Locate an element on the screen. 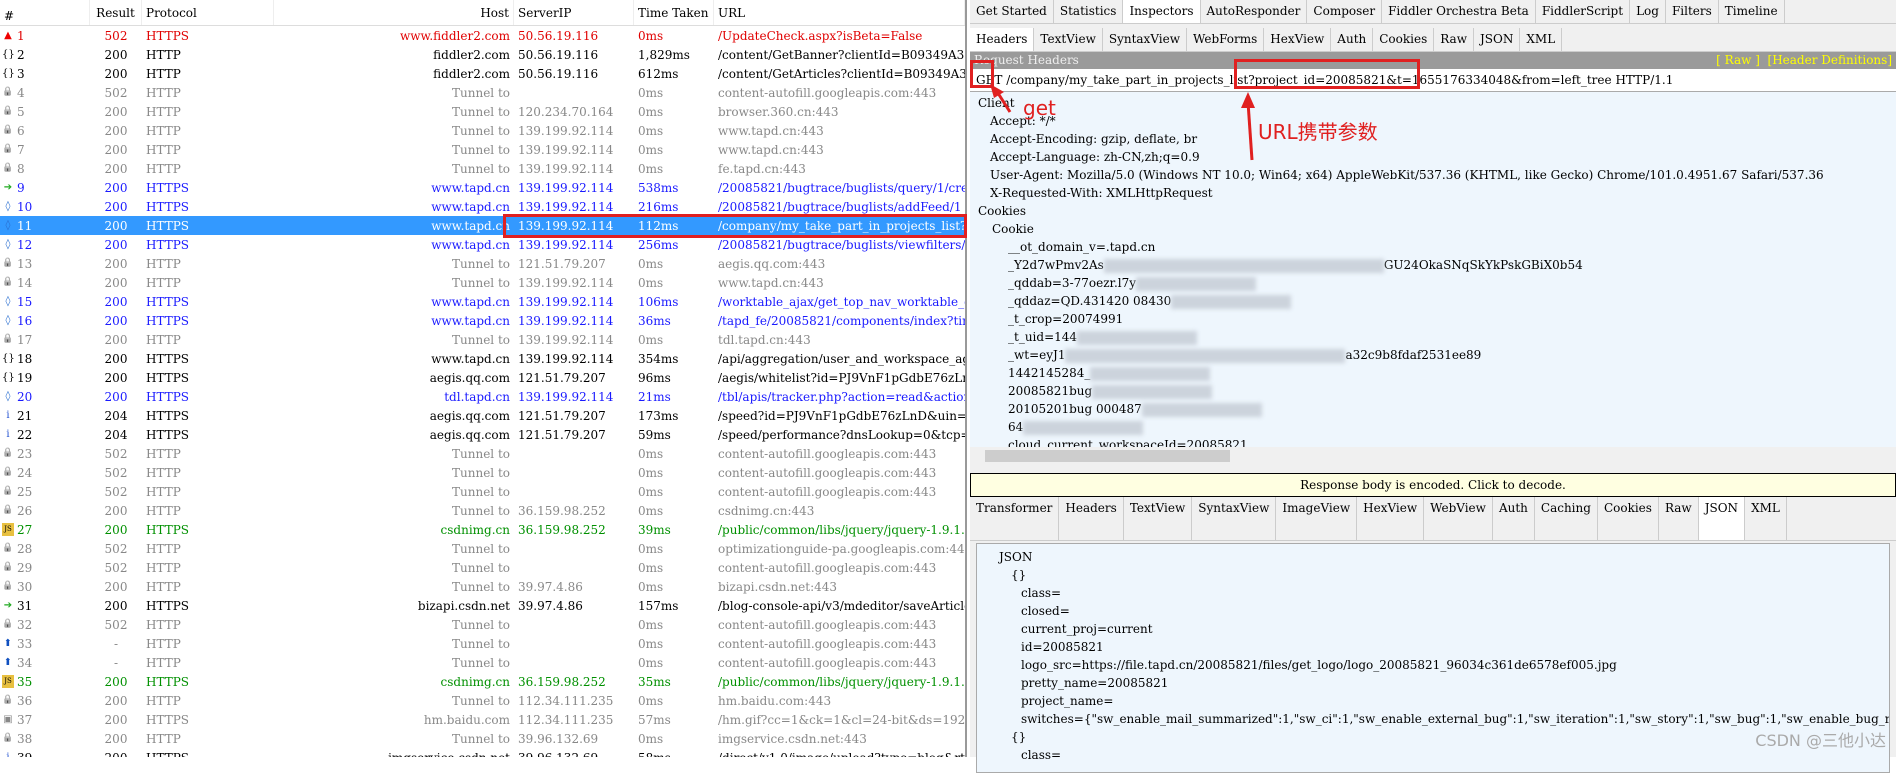 The image size is (1896, 773). annotation-arrows is located at coordinates (1122, 122).